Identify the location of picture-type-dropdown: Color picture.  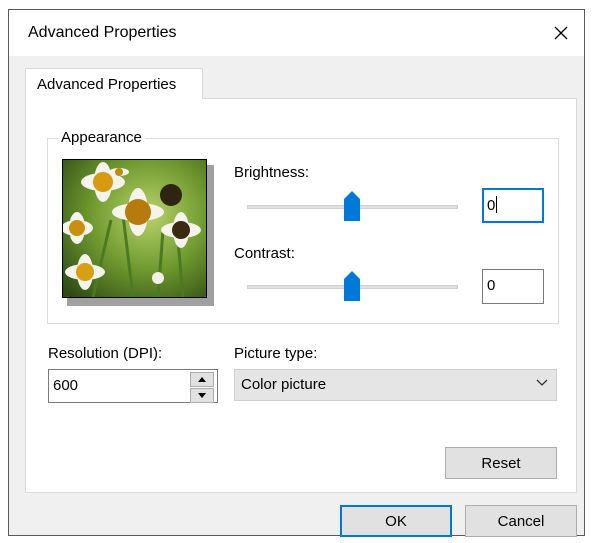
(395, 385).